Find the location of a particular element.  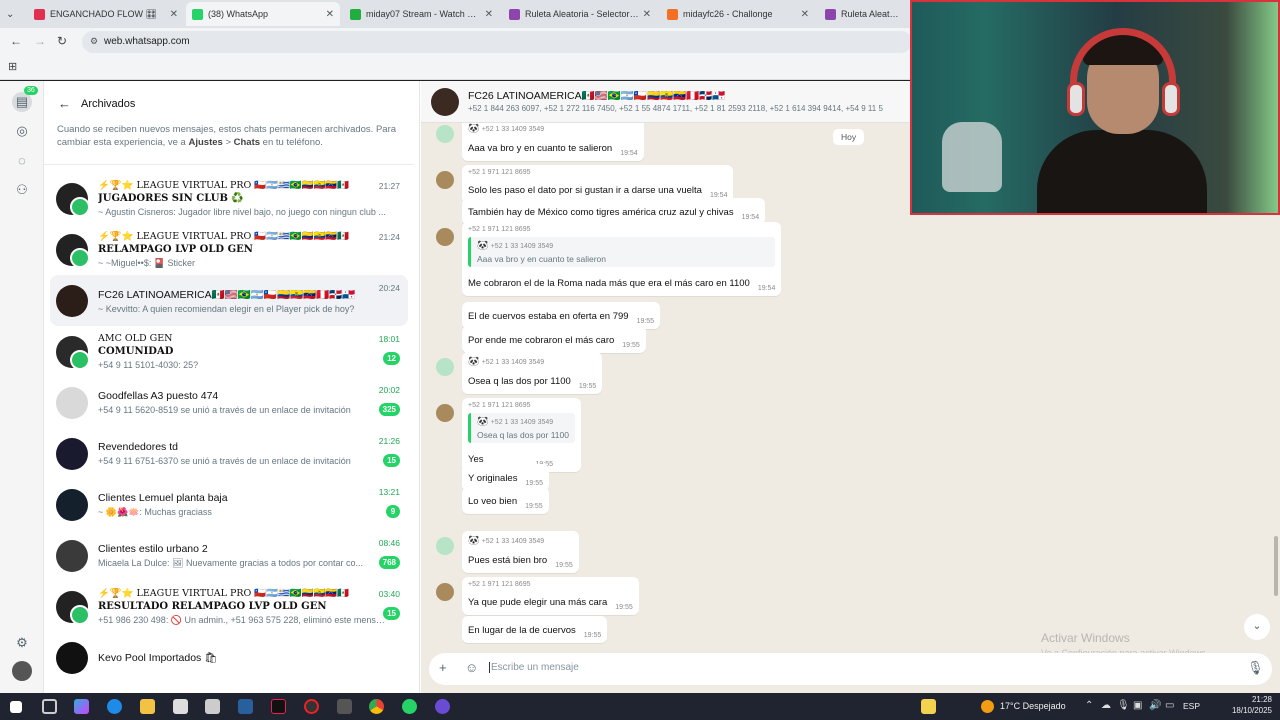

browser-tab: Ruleta Aleatoria - S is located at coordinates (863, 14).